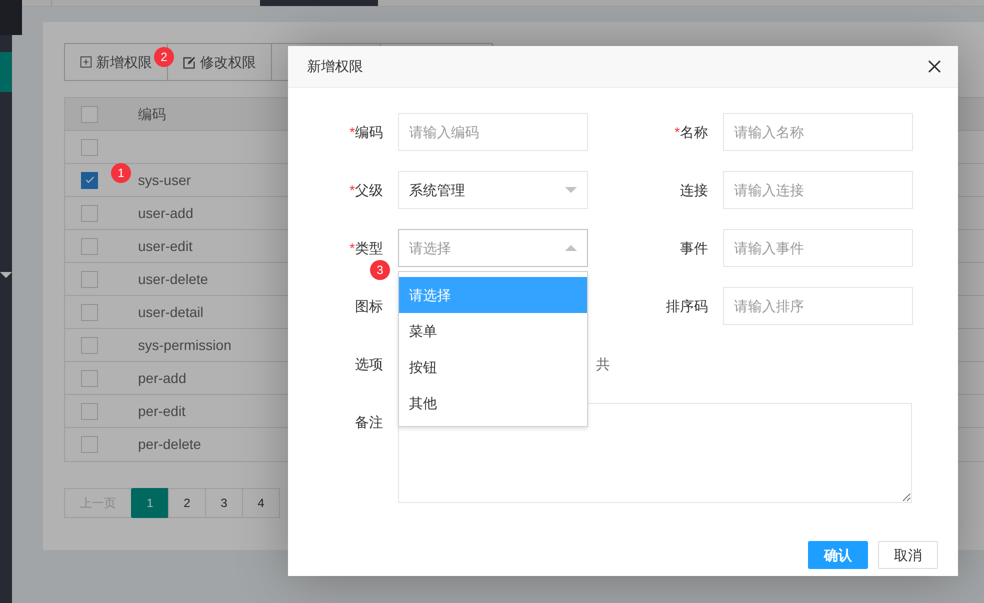 Image resolution: width=984 pixels, height=603 pixels. Describe the element at coordinates (170, 444) in the screenshot. I see `table-cell-text: per-delete` at that location.